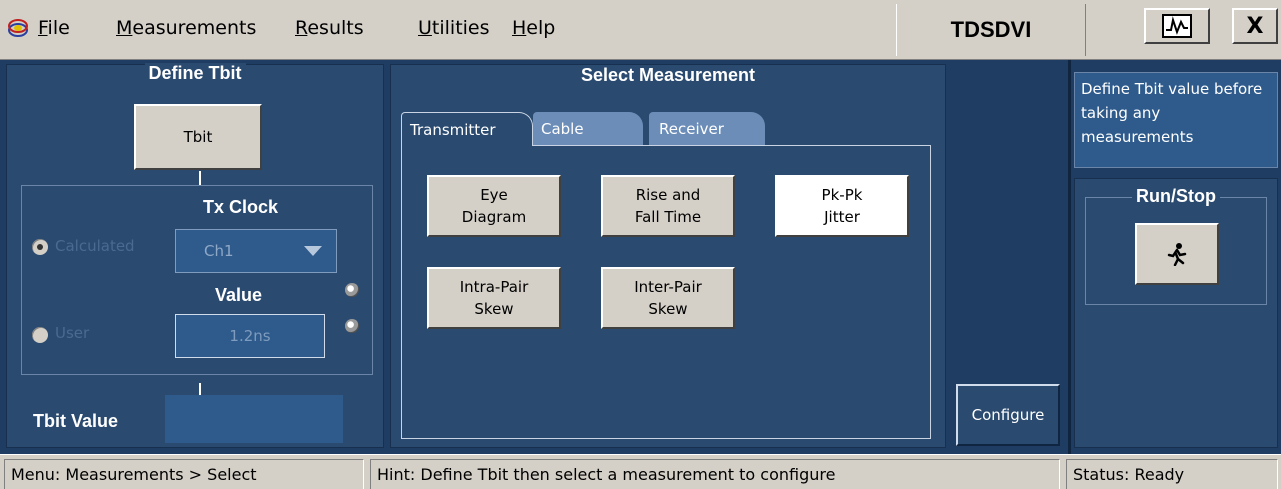  What do you see at coordinates (219, 251) in the screenshot?
I see `channel-value: Ch1` at bounding box center [219, 251].